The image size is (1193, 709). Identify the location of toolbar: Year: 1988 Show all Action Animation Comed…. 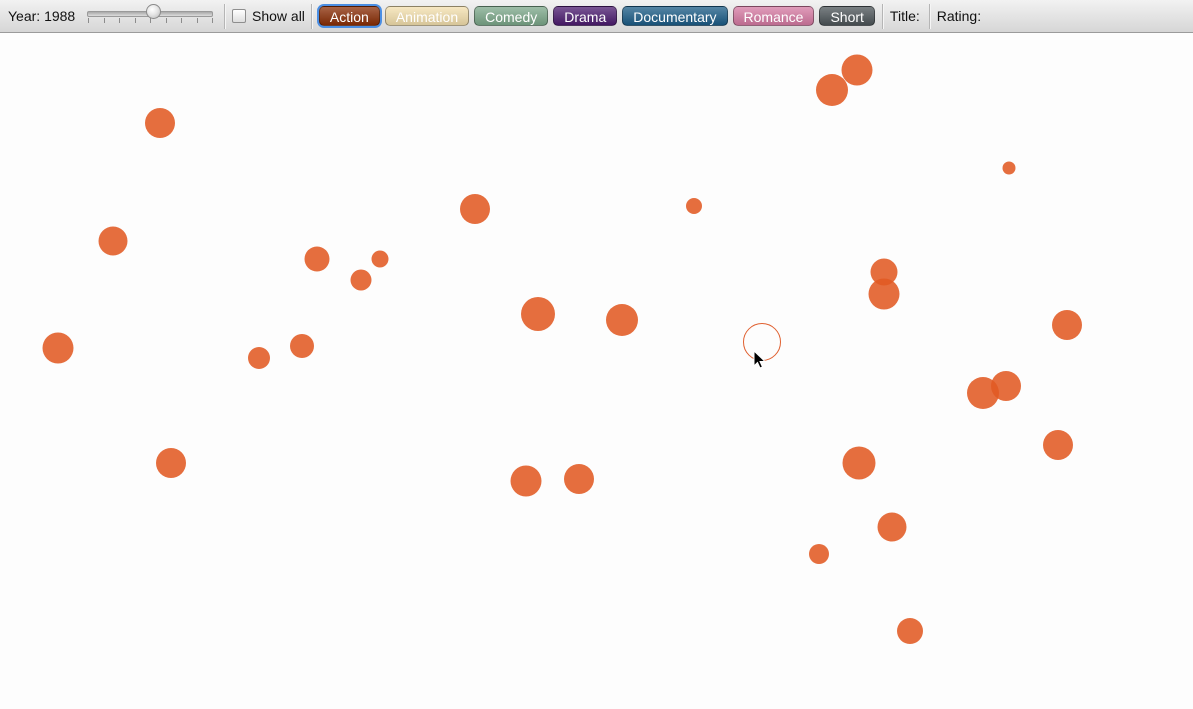
(596, 16).